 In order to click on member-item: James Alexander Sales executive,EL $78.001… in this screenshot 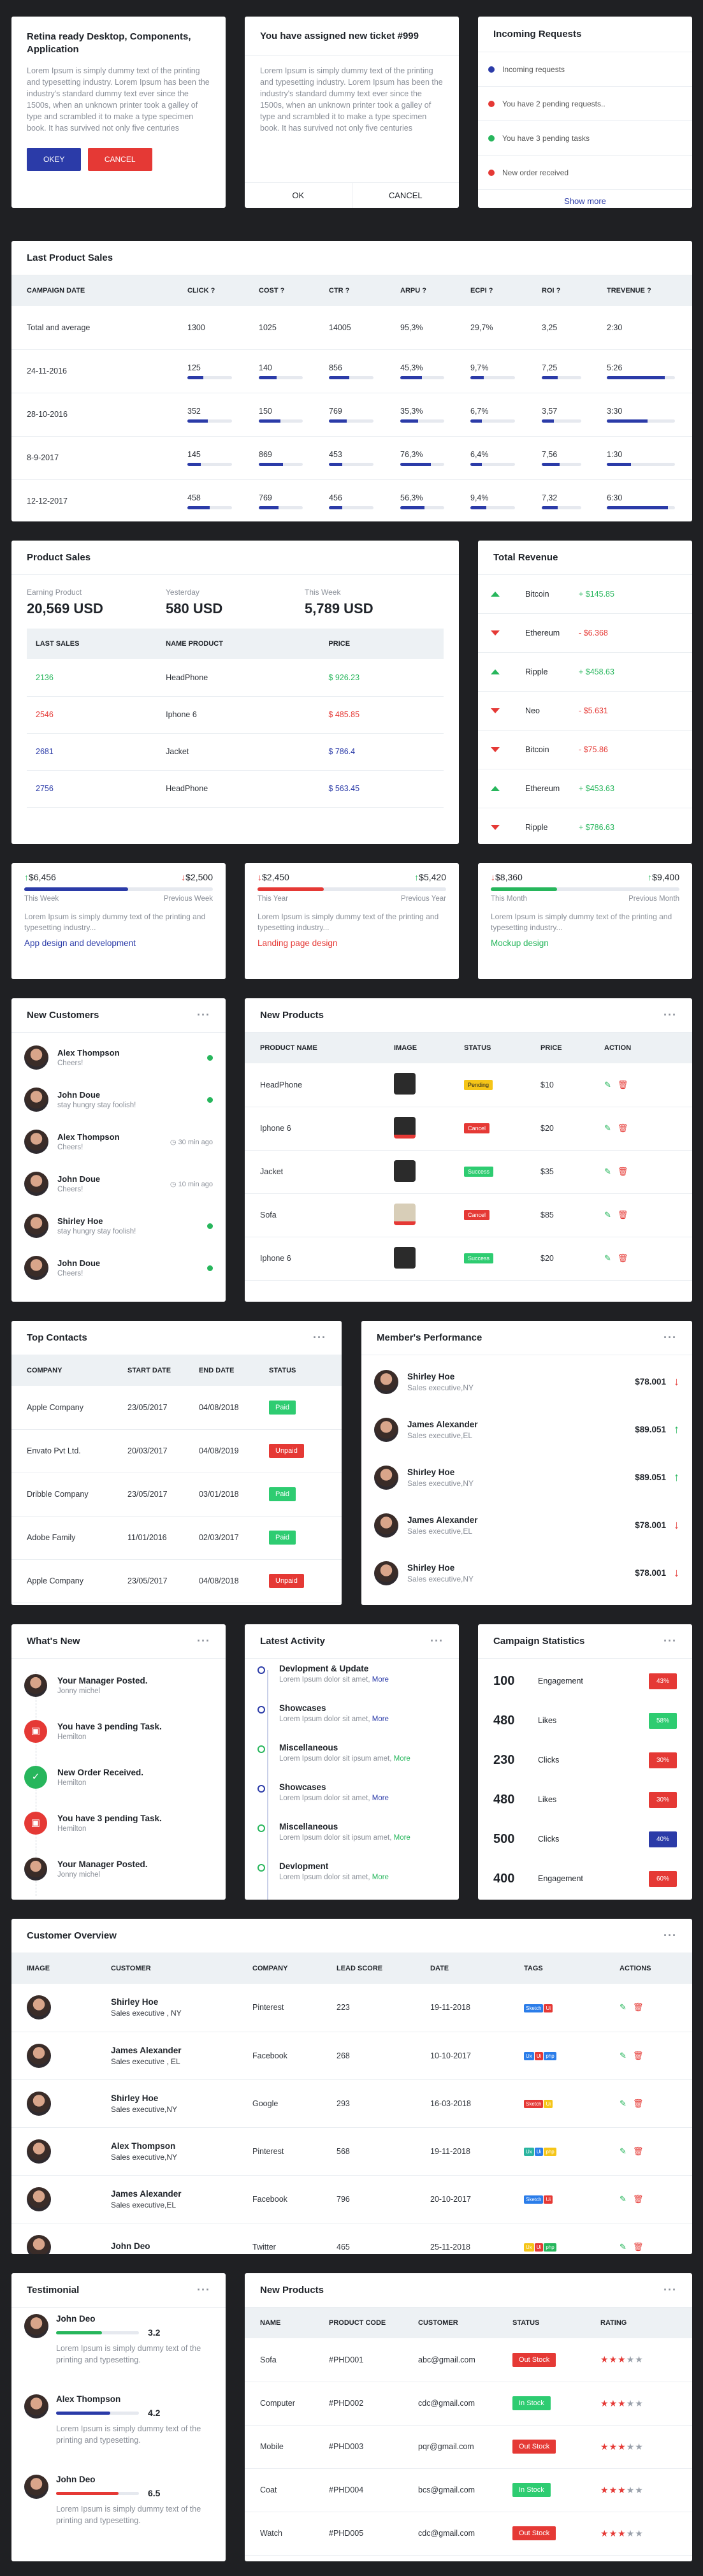, I will do `click(526, 1525)`.